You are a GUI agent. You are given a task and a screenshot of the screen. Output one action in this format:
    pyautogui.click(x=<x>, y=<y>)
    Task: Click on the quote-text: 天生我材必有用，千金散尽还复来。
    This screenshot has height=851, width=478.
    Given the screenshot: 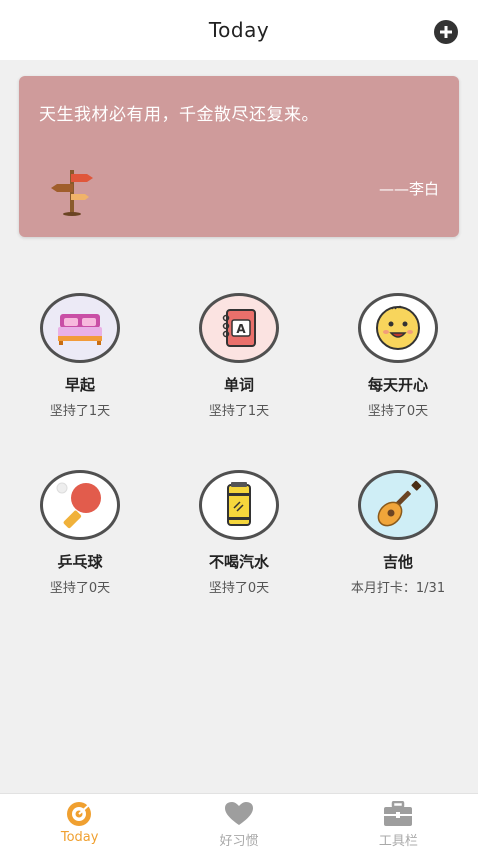 What is the action you would take?
    pyautogui.click(x=179, y=115)
    